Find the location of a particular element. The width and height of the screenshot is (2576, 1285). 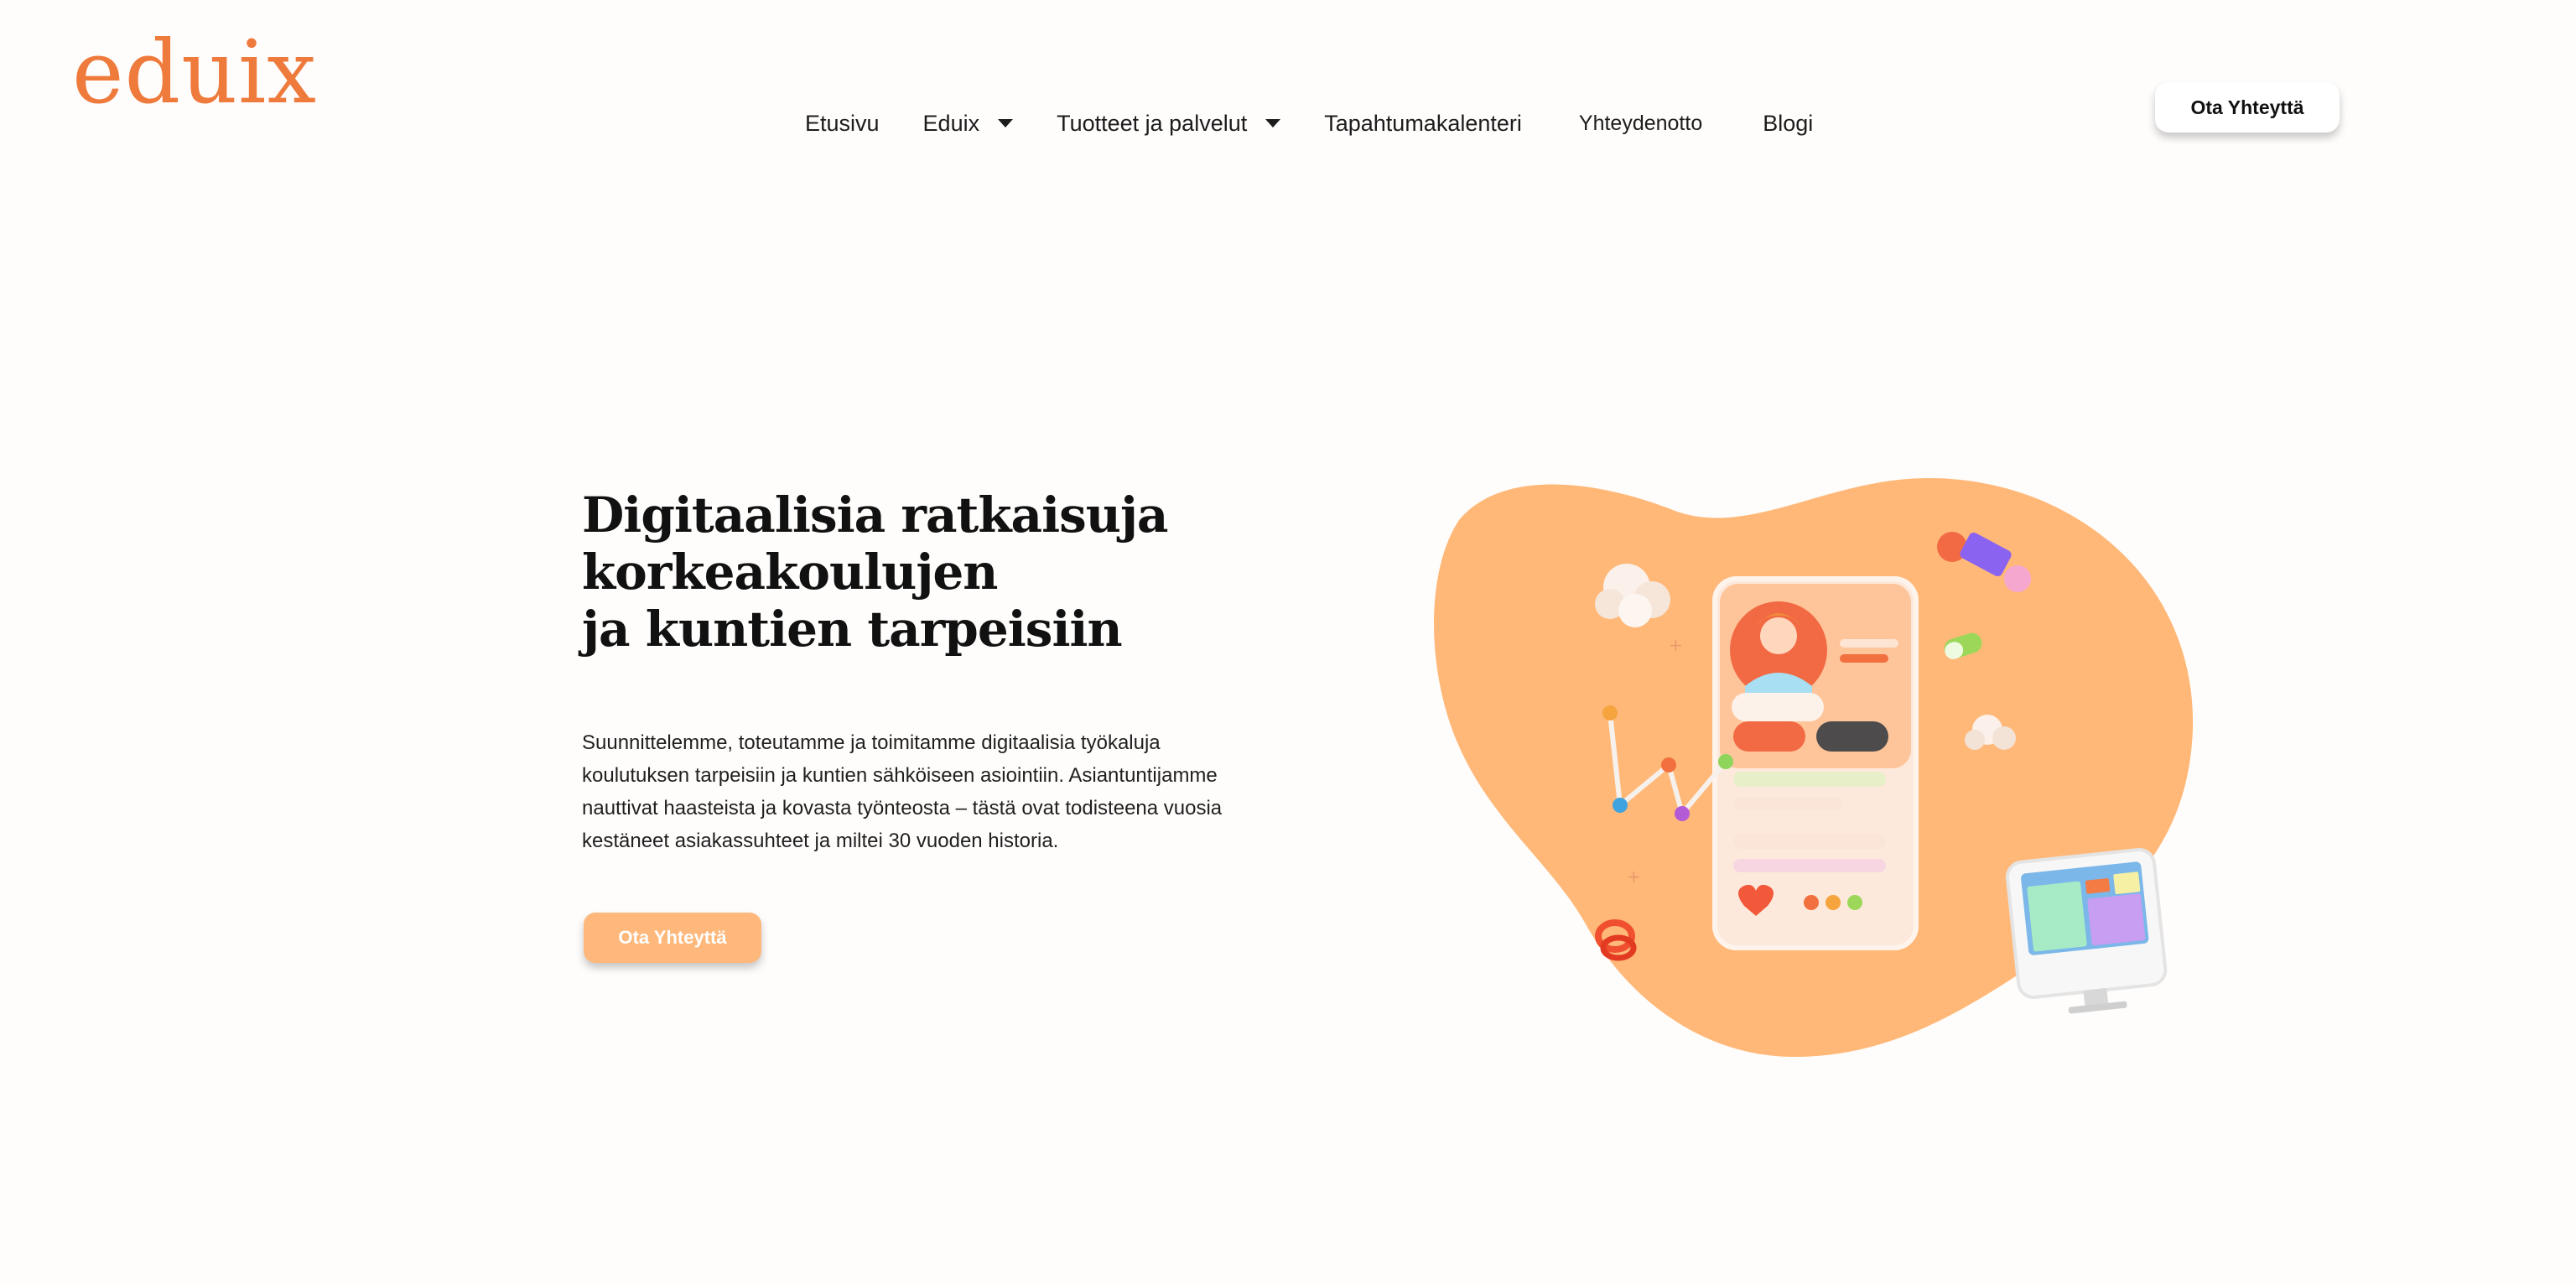

nav-item-blogi: Blogi is located at coordinates (1788, 124).